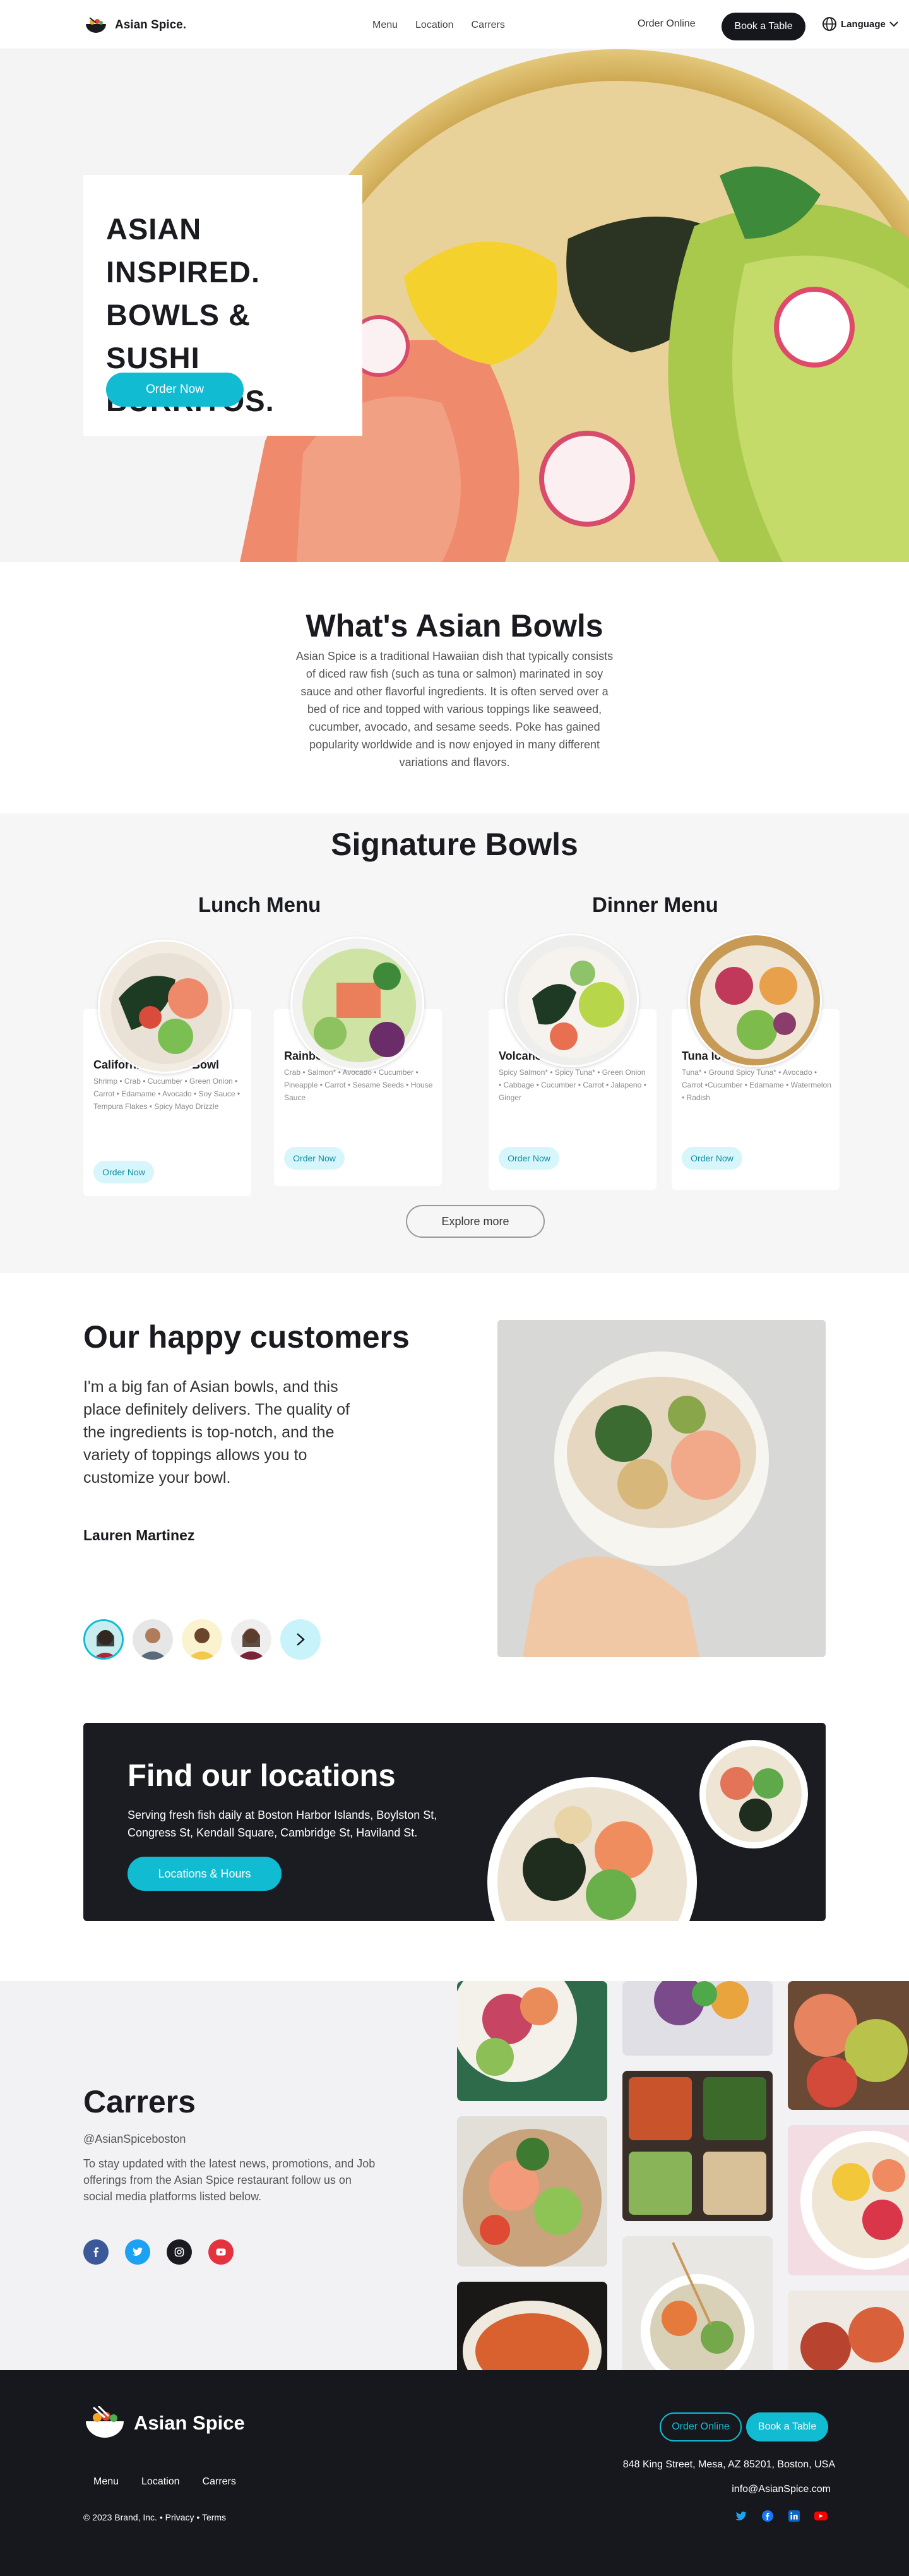  I want to click on footer-brand-name: Asian Spice, so click(189, 2423).